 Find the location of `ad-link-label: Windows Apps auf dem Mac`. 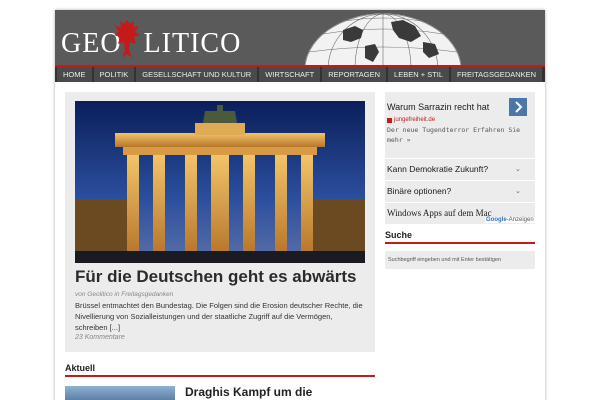

ad-link-label: Windows Apps auf dem Mac is located at coordinates (439, 213).